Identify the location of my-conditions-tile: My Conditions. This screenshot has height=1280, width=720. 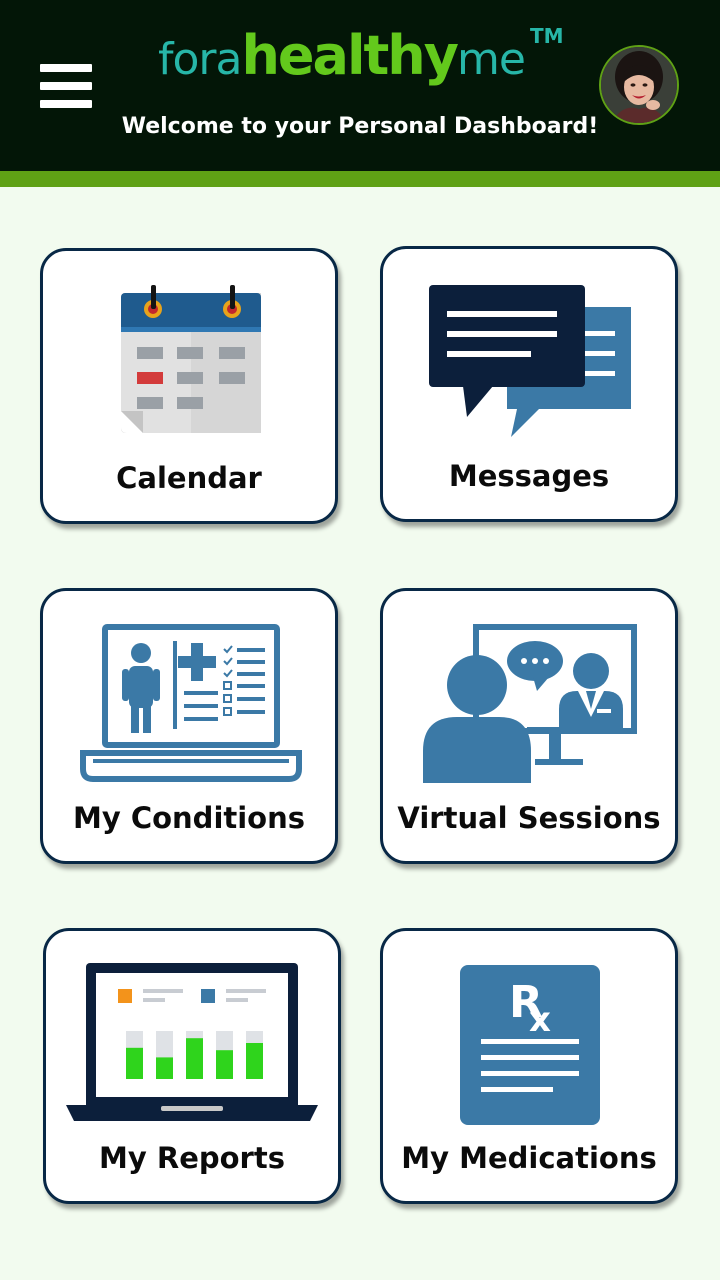
(189, 726).